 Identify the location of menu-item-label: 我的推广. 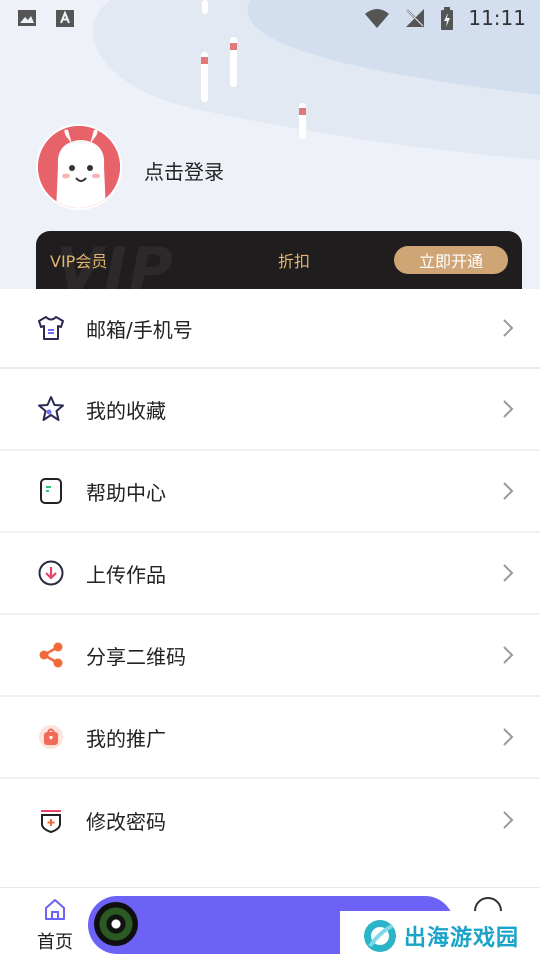
(126, 738).